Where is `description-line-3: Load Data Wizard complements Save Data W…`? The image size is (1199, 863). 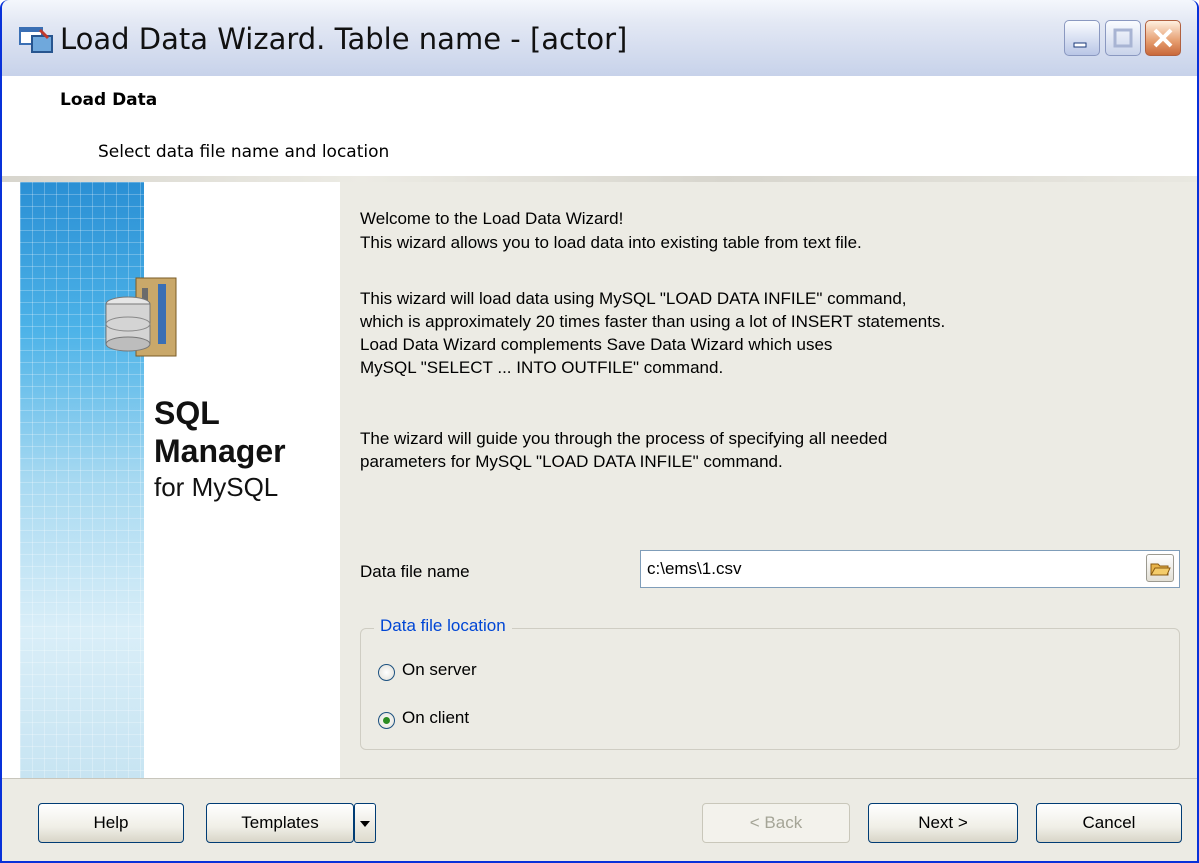
description-line-3: Load Data Wizard complements Save Data W… is located at coordinates (596, 344).